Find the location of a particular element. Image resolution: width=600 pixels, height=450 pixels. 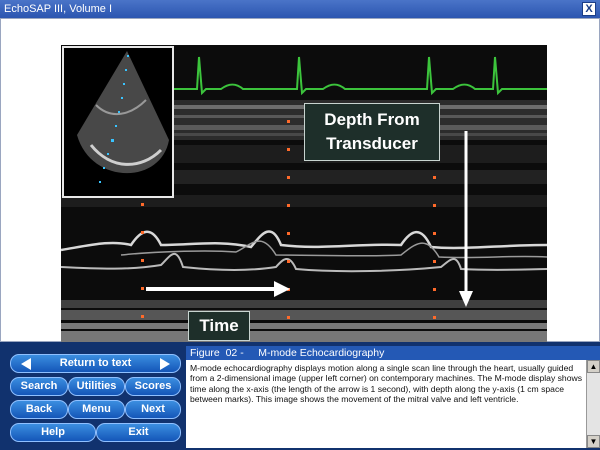

return-to-text-label: Return to text is located at coordinates (95, 363).